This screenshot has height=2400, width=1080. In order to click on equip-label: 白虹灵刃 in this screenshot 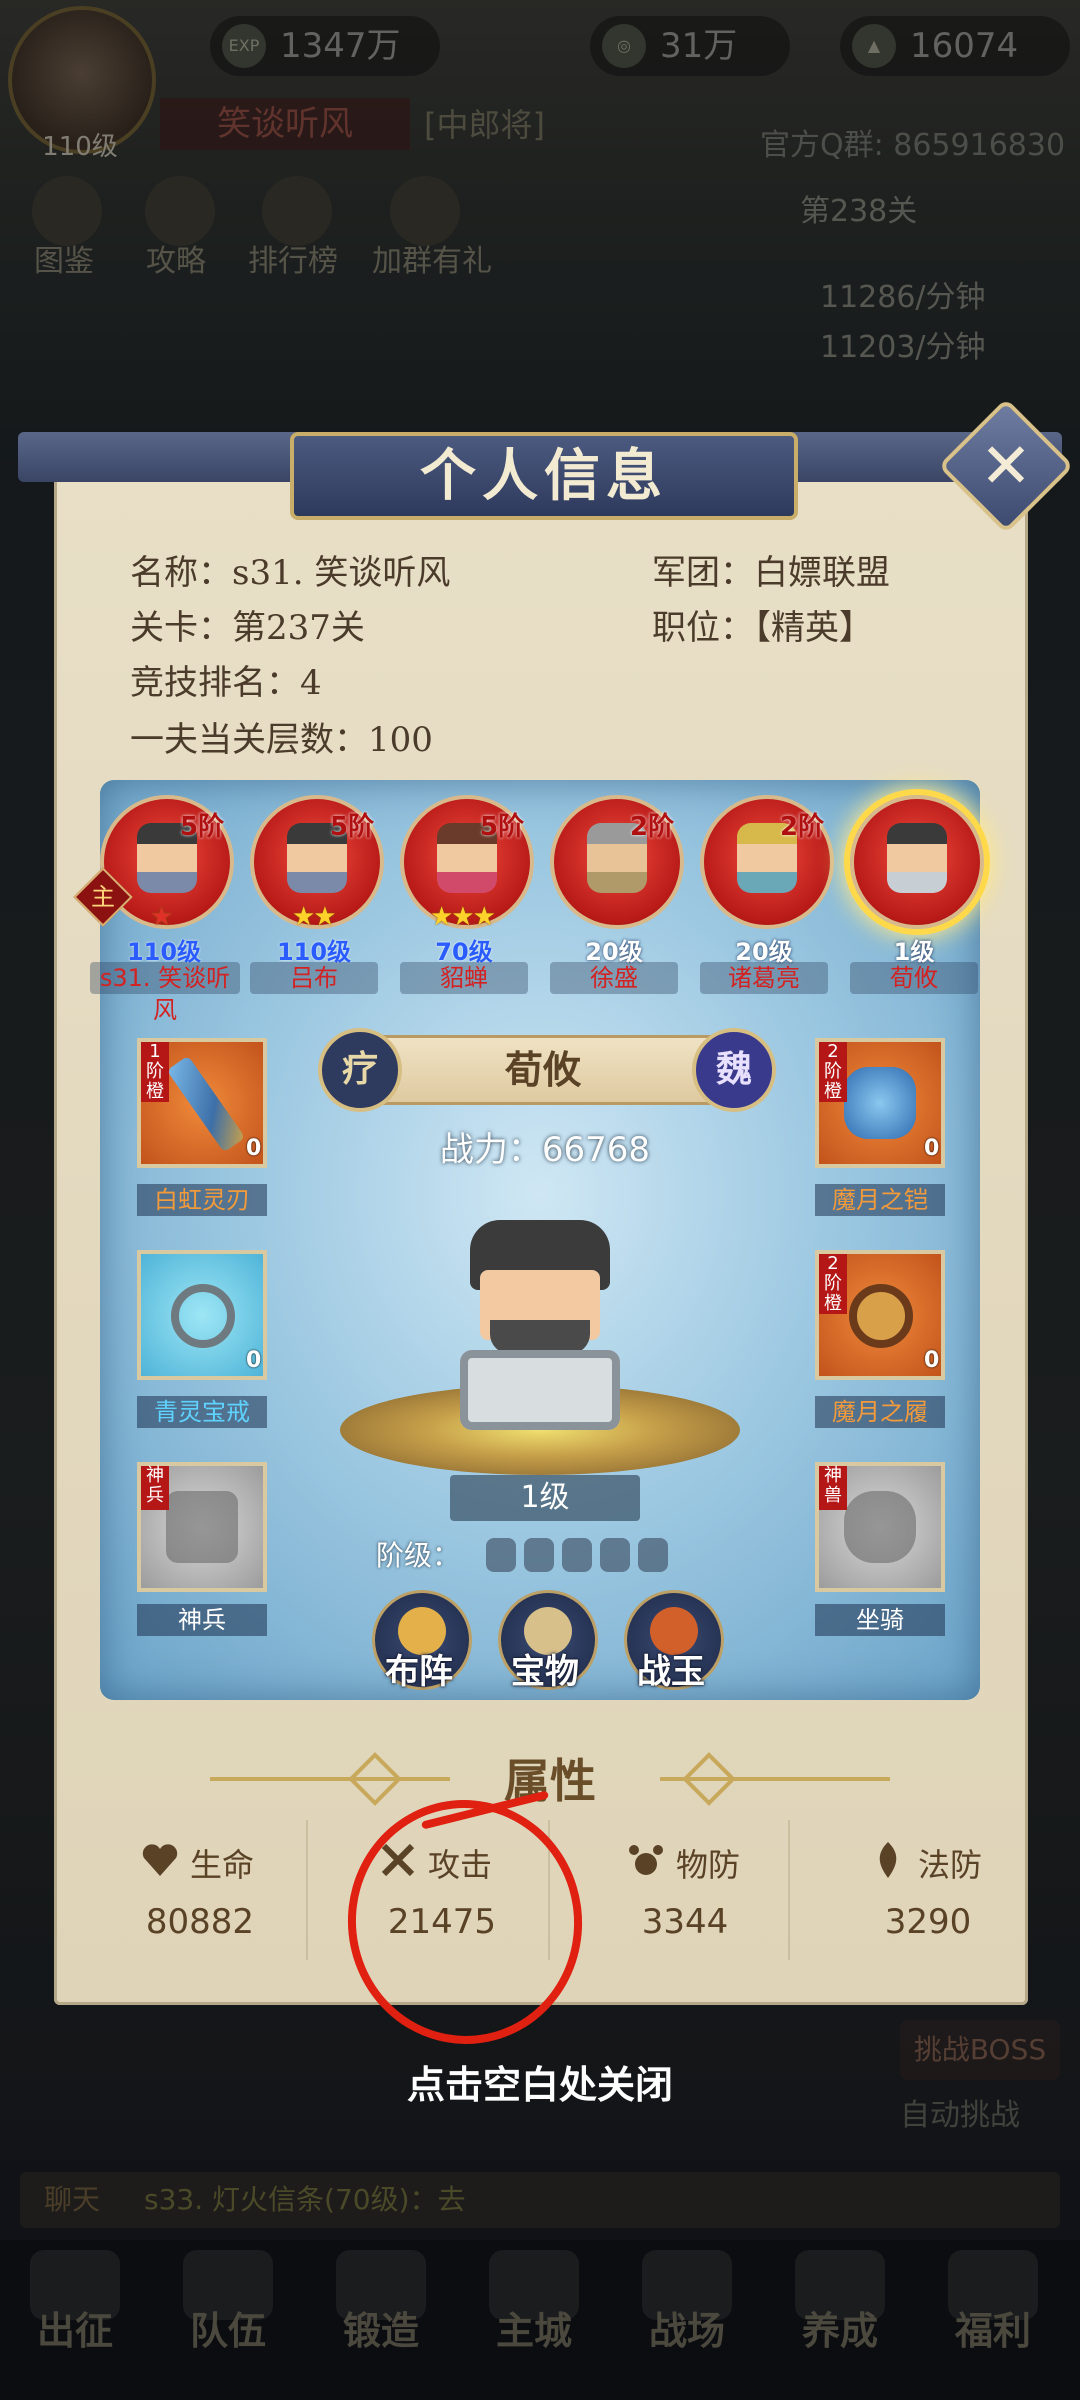, I will do `click(202, 1200)`.